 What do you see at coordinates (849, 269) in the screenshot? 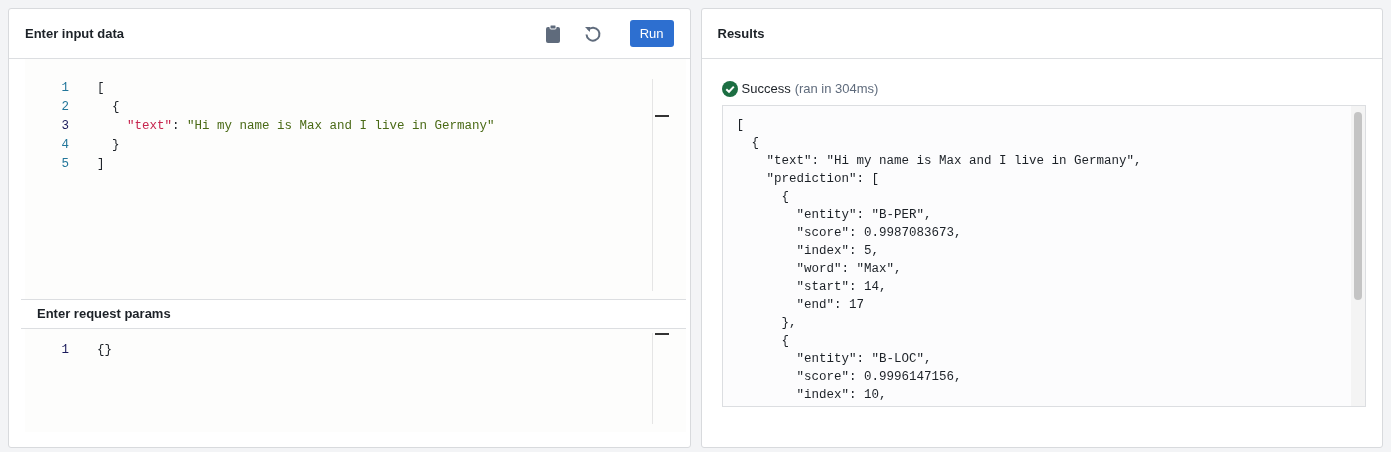
I see `code-line: "word": "Max",` at bounding box center [849, 269].